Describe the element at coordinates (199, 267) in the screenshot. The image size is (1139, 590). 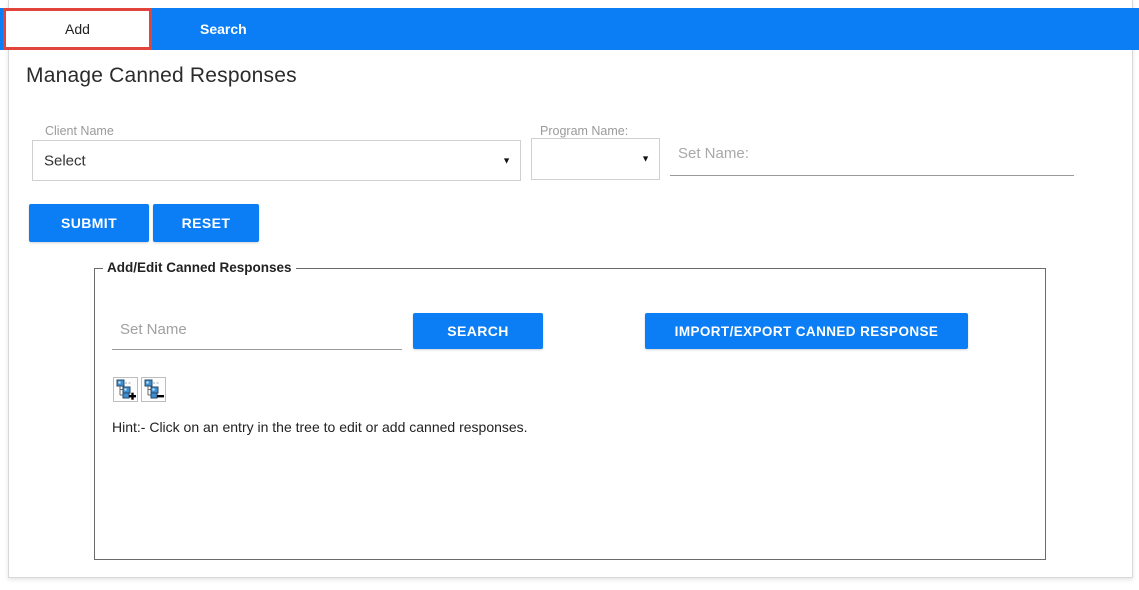
I see `panel-legend: Add/Edit Canned Responses` at that location.